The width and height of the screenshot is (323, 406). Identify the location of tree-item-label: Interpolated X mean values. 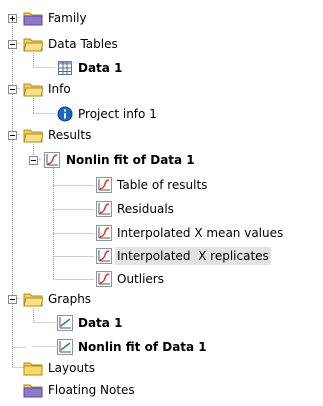
(200, 233).